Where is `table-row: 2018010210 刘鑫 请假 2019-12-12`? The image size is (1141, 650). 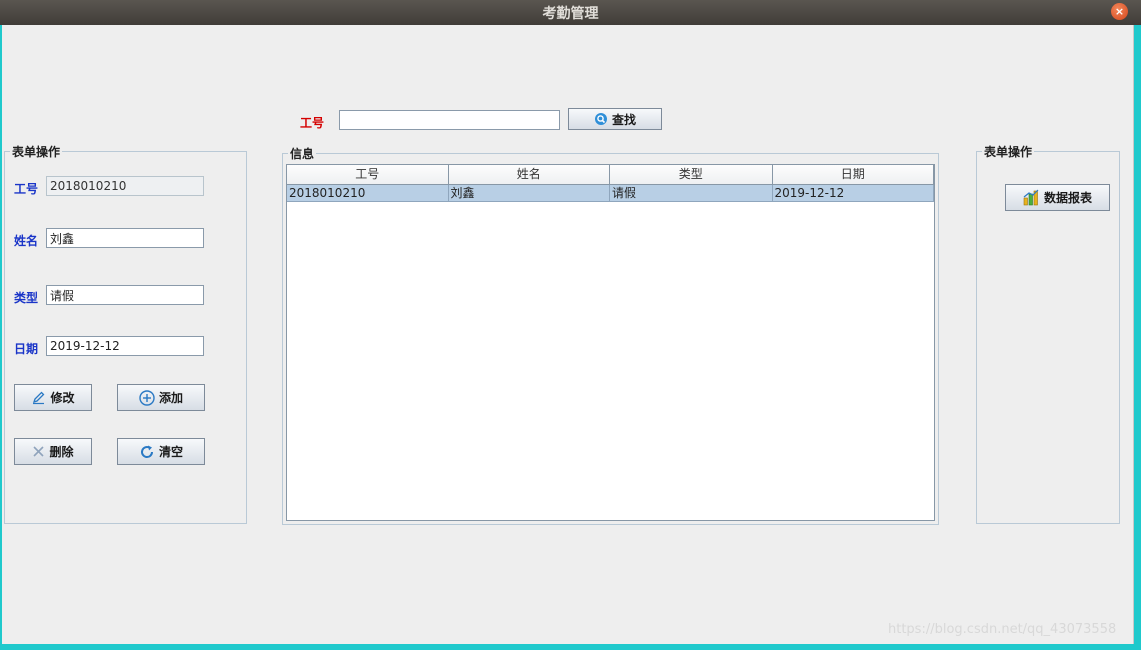
table-row: 2018010210 刘鑫 请假 2019-12-12 is located at coordinates (610, 193).